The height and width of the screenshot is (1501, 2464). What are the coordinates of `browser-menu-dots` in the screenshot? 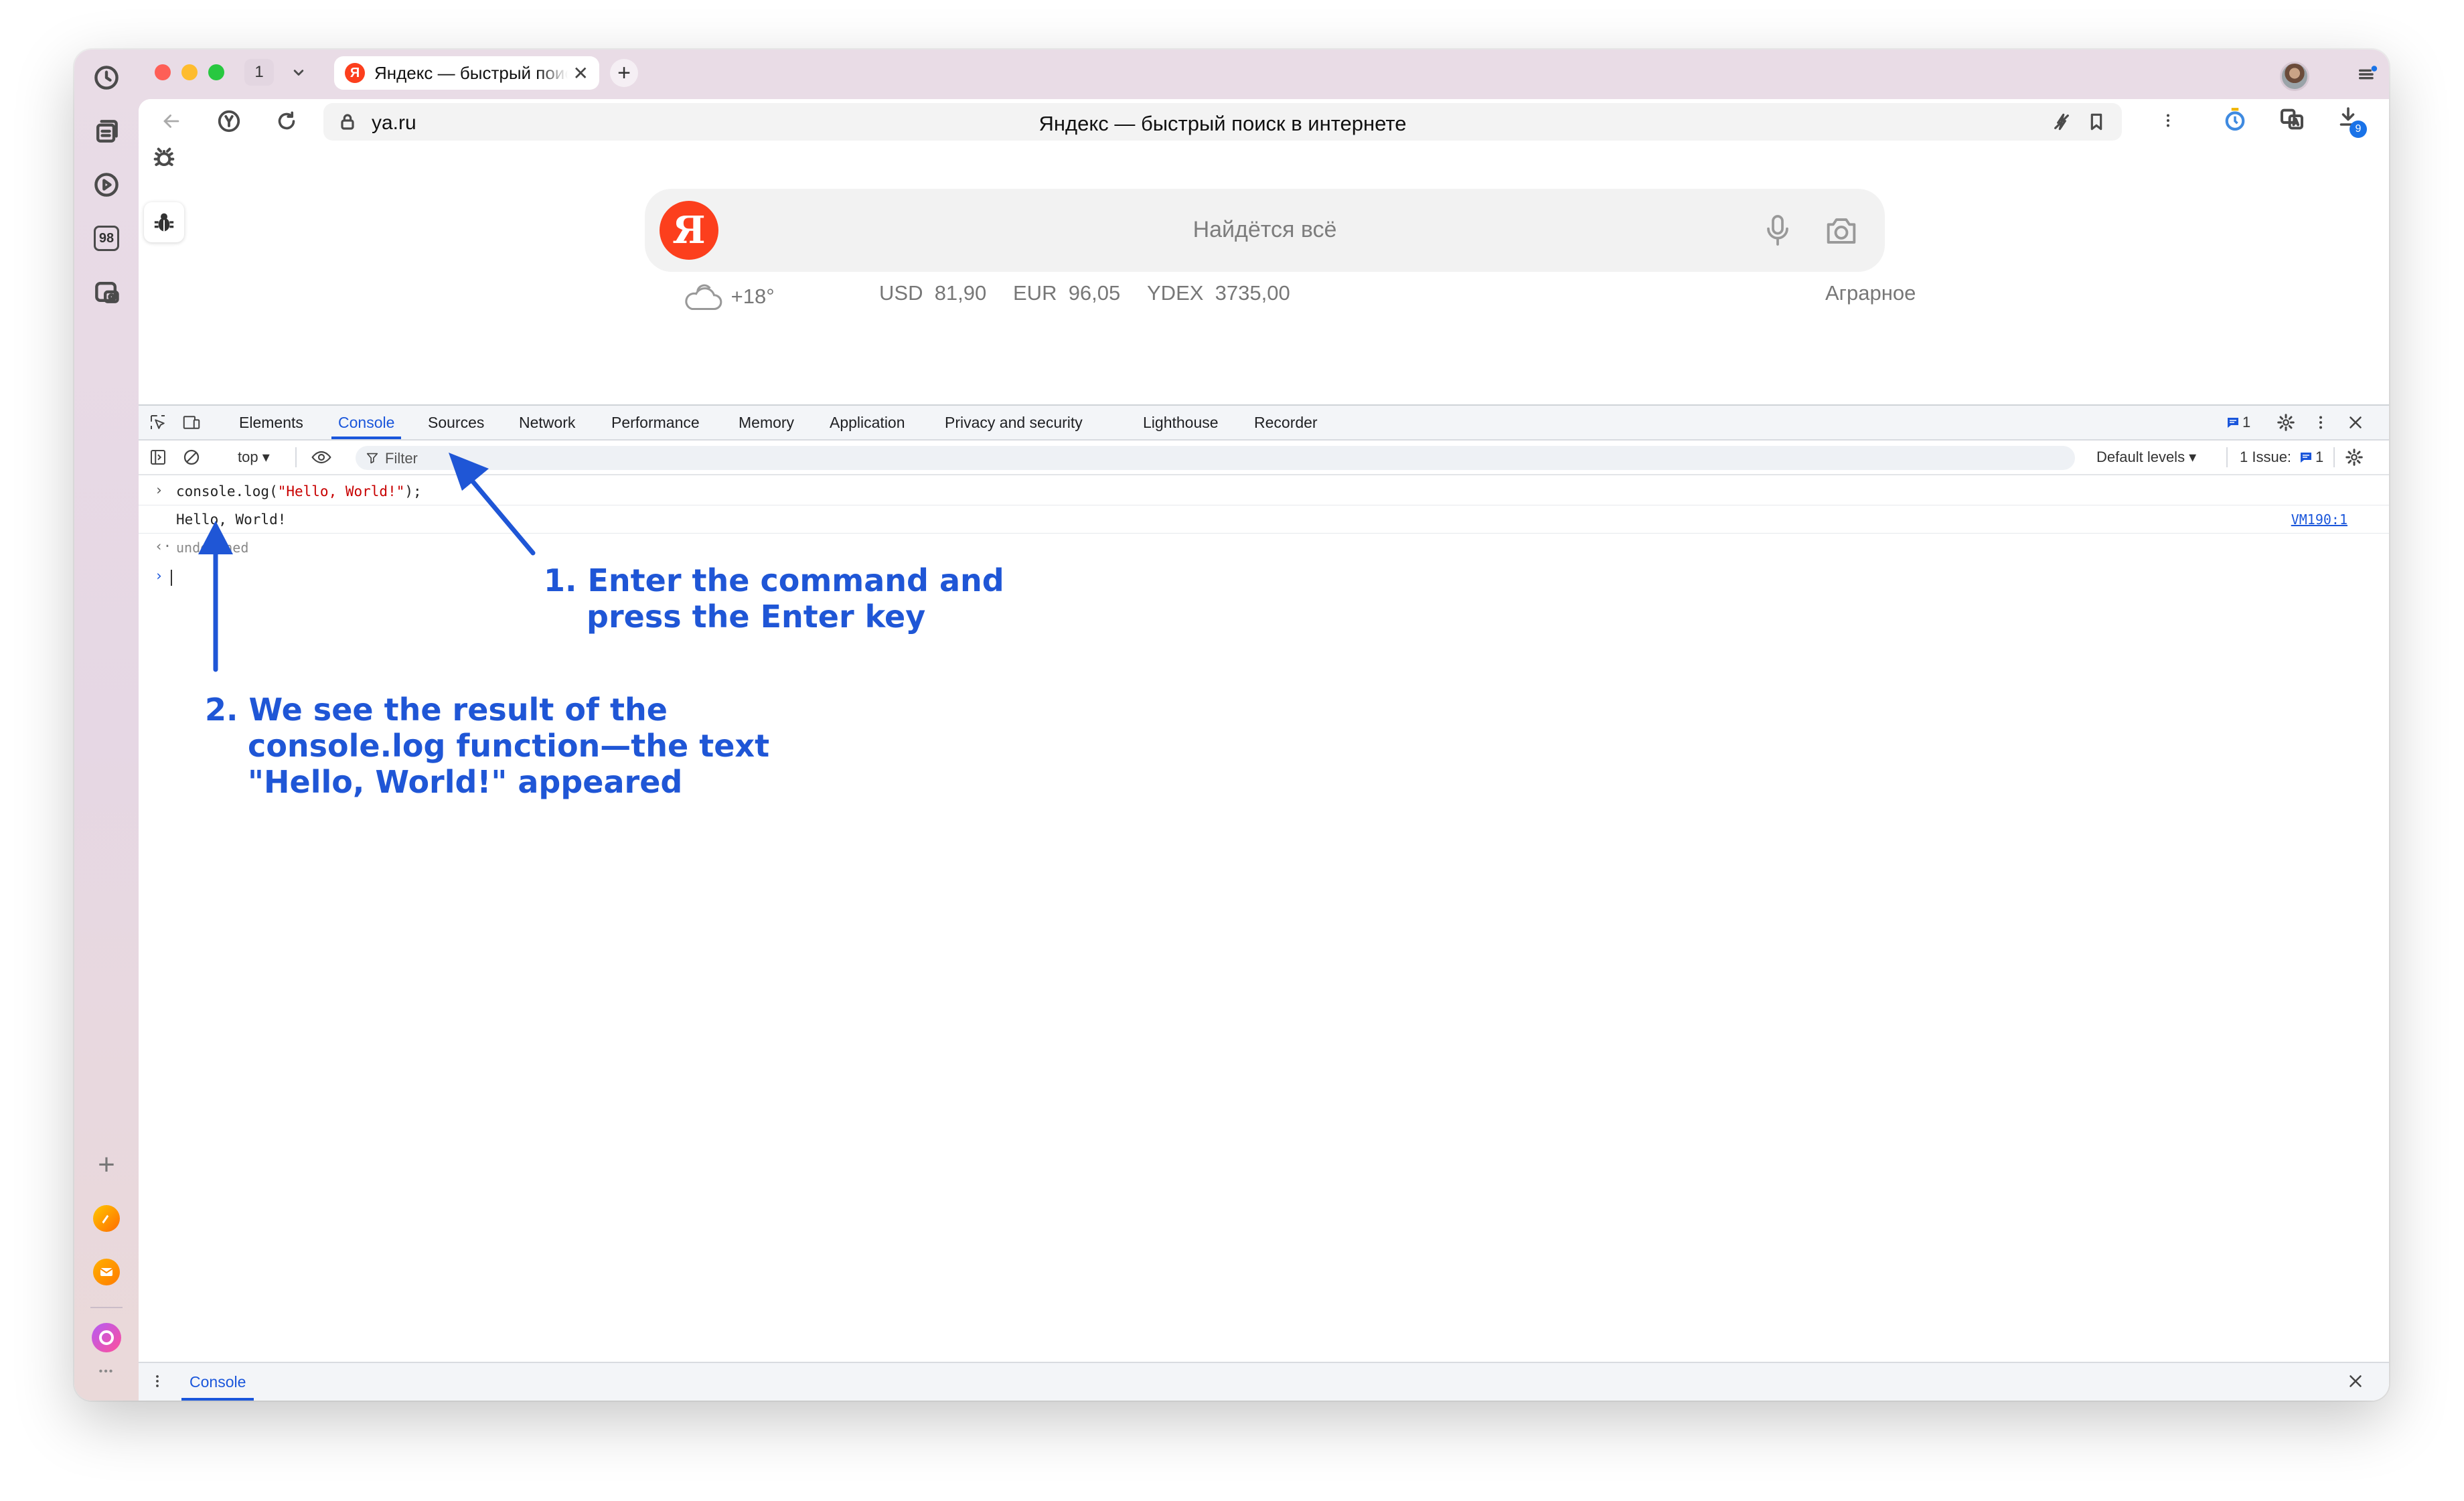 It's located at (2168, 120).